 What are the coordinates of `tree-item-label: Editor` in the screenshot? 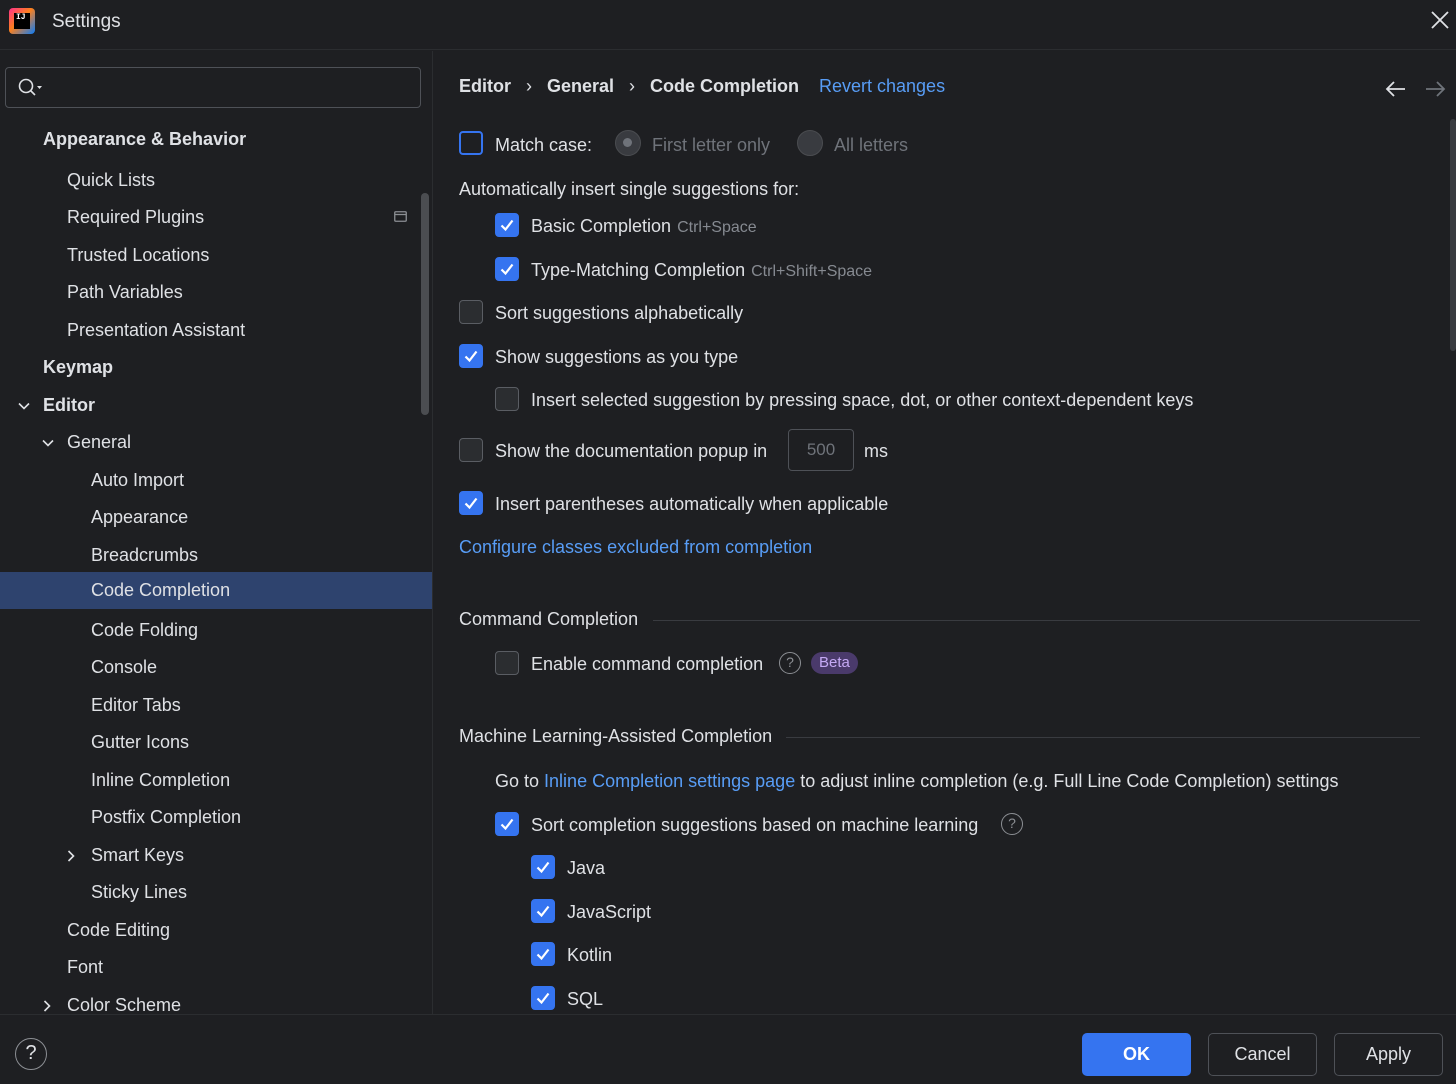 It's located at (69, 405).